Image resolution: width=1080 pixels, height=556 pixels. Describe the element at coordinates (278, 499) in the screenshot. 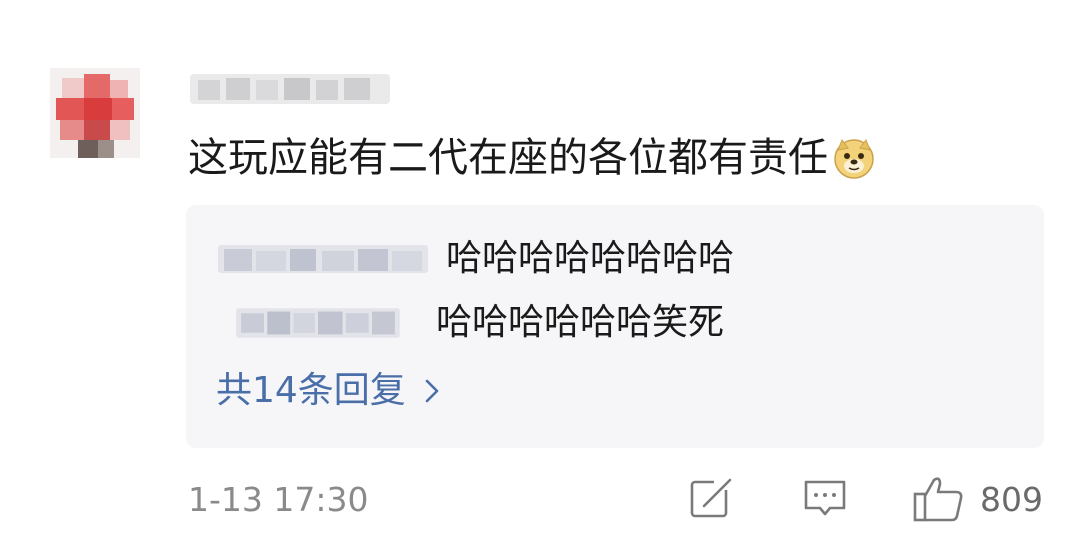

I see `comment-timestamp: 1-13 17:30` at that location.